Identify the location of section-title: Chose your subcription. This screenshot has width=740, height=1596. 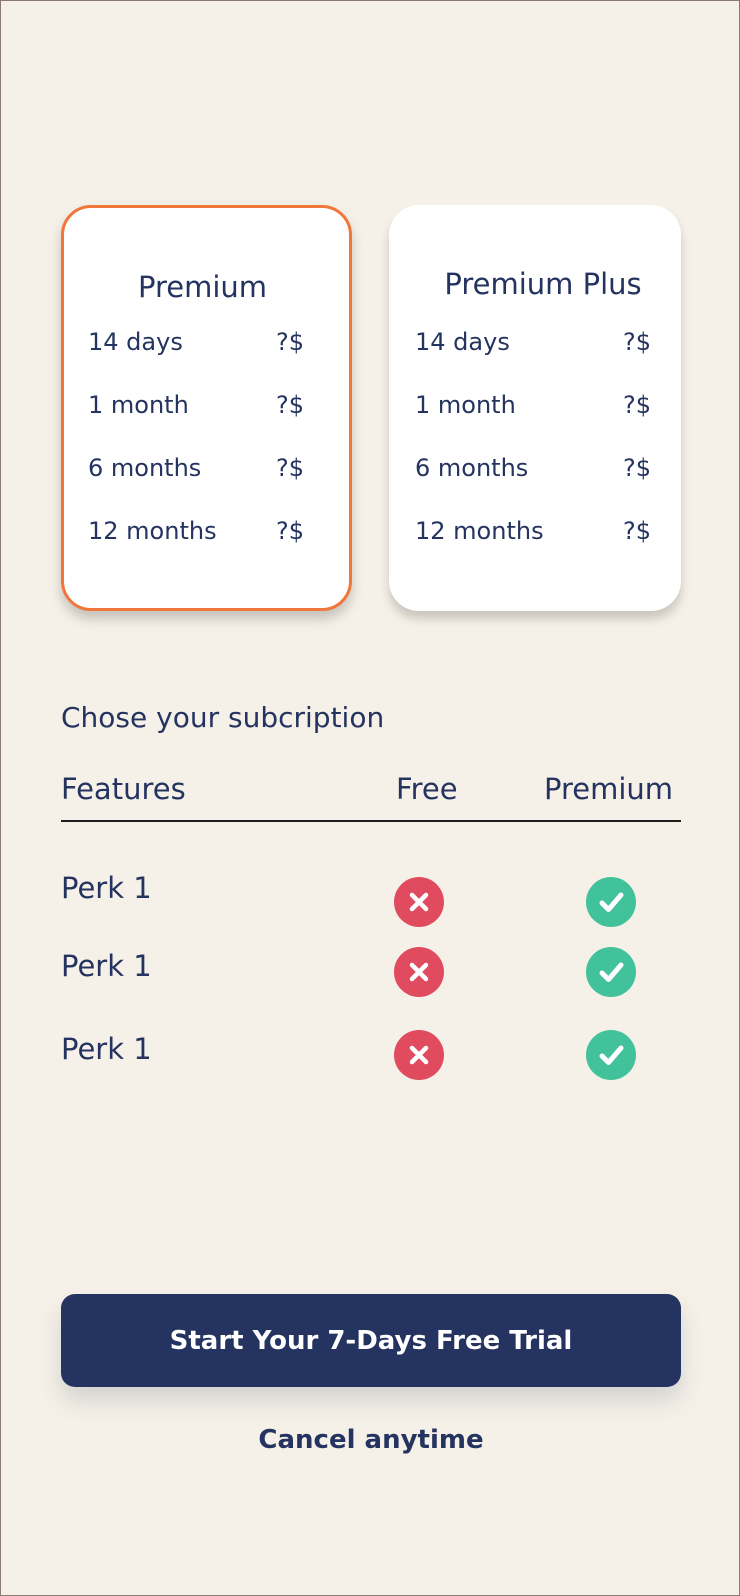
(223, 717).